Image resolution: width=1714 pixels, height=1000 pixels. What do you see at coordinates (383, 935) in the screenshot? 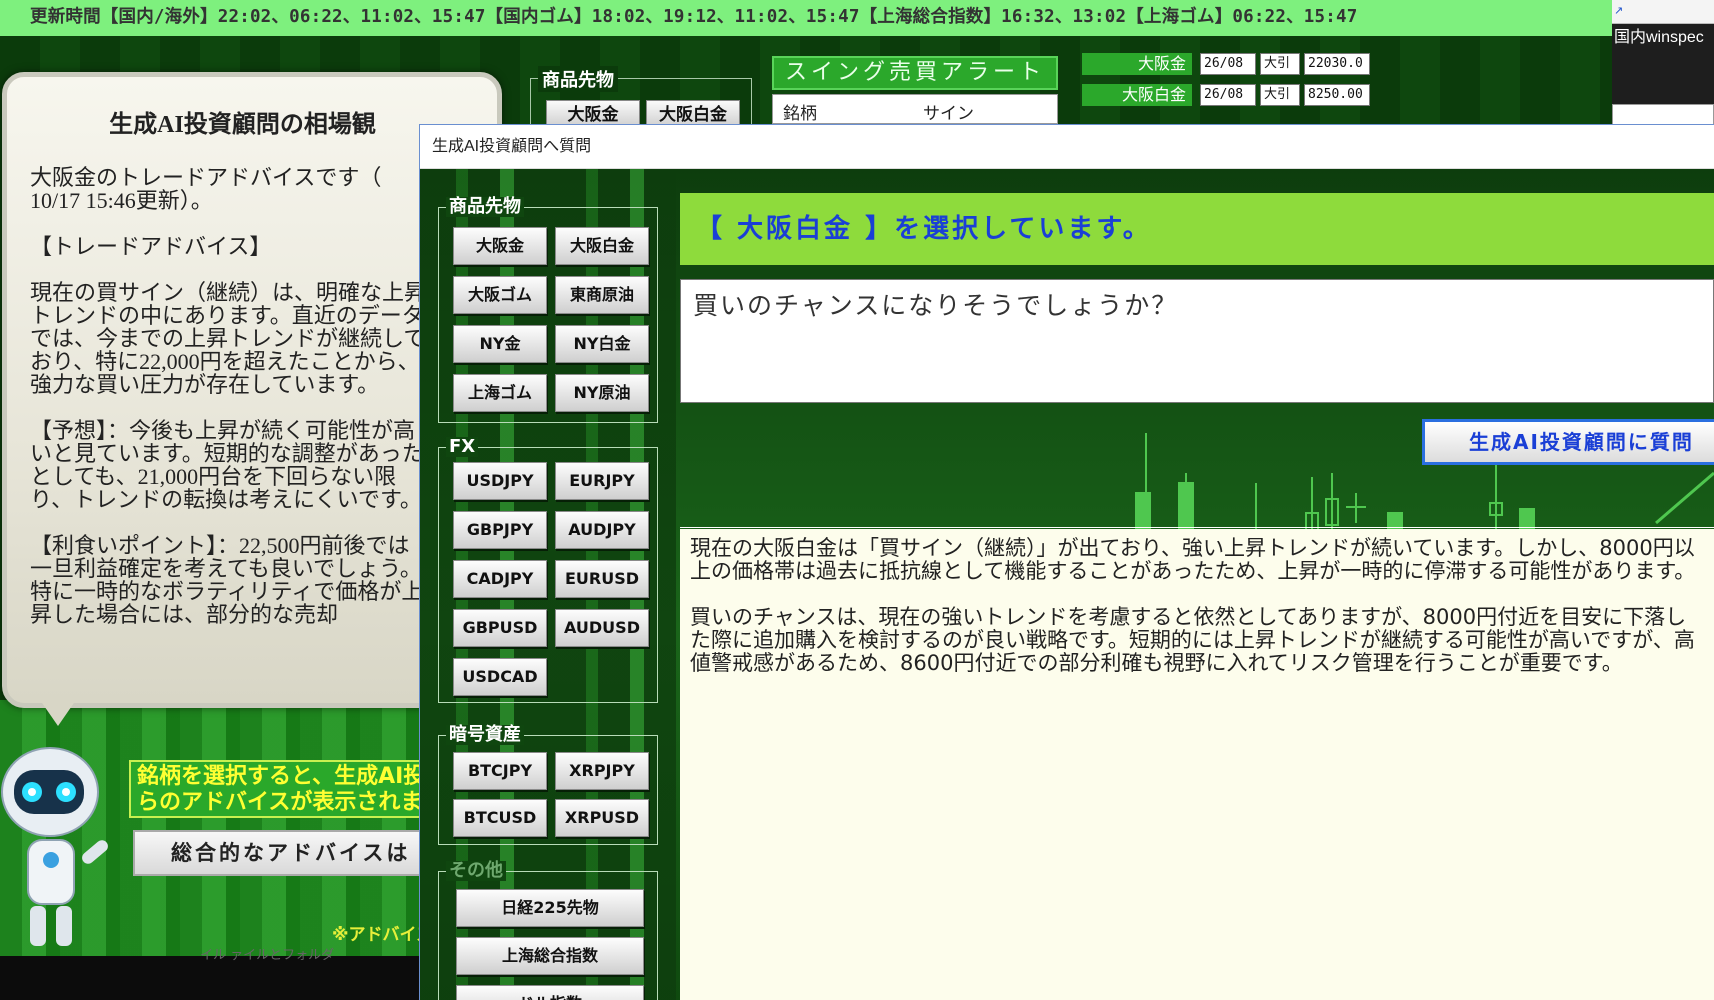
I see `advice-note: ※アドバイス` at bounding box center [383, 935].